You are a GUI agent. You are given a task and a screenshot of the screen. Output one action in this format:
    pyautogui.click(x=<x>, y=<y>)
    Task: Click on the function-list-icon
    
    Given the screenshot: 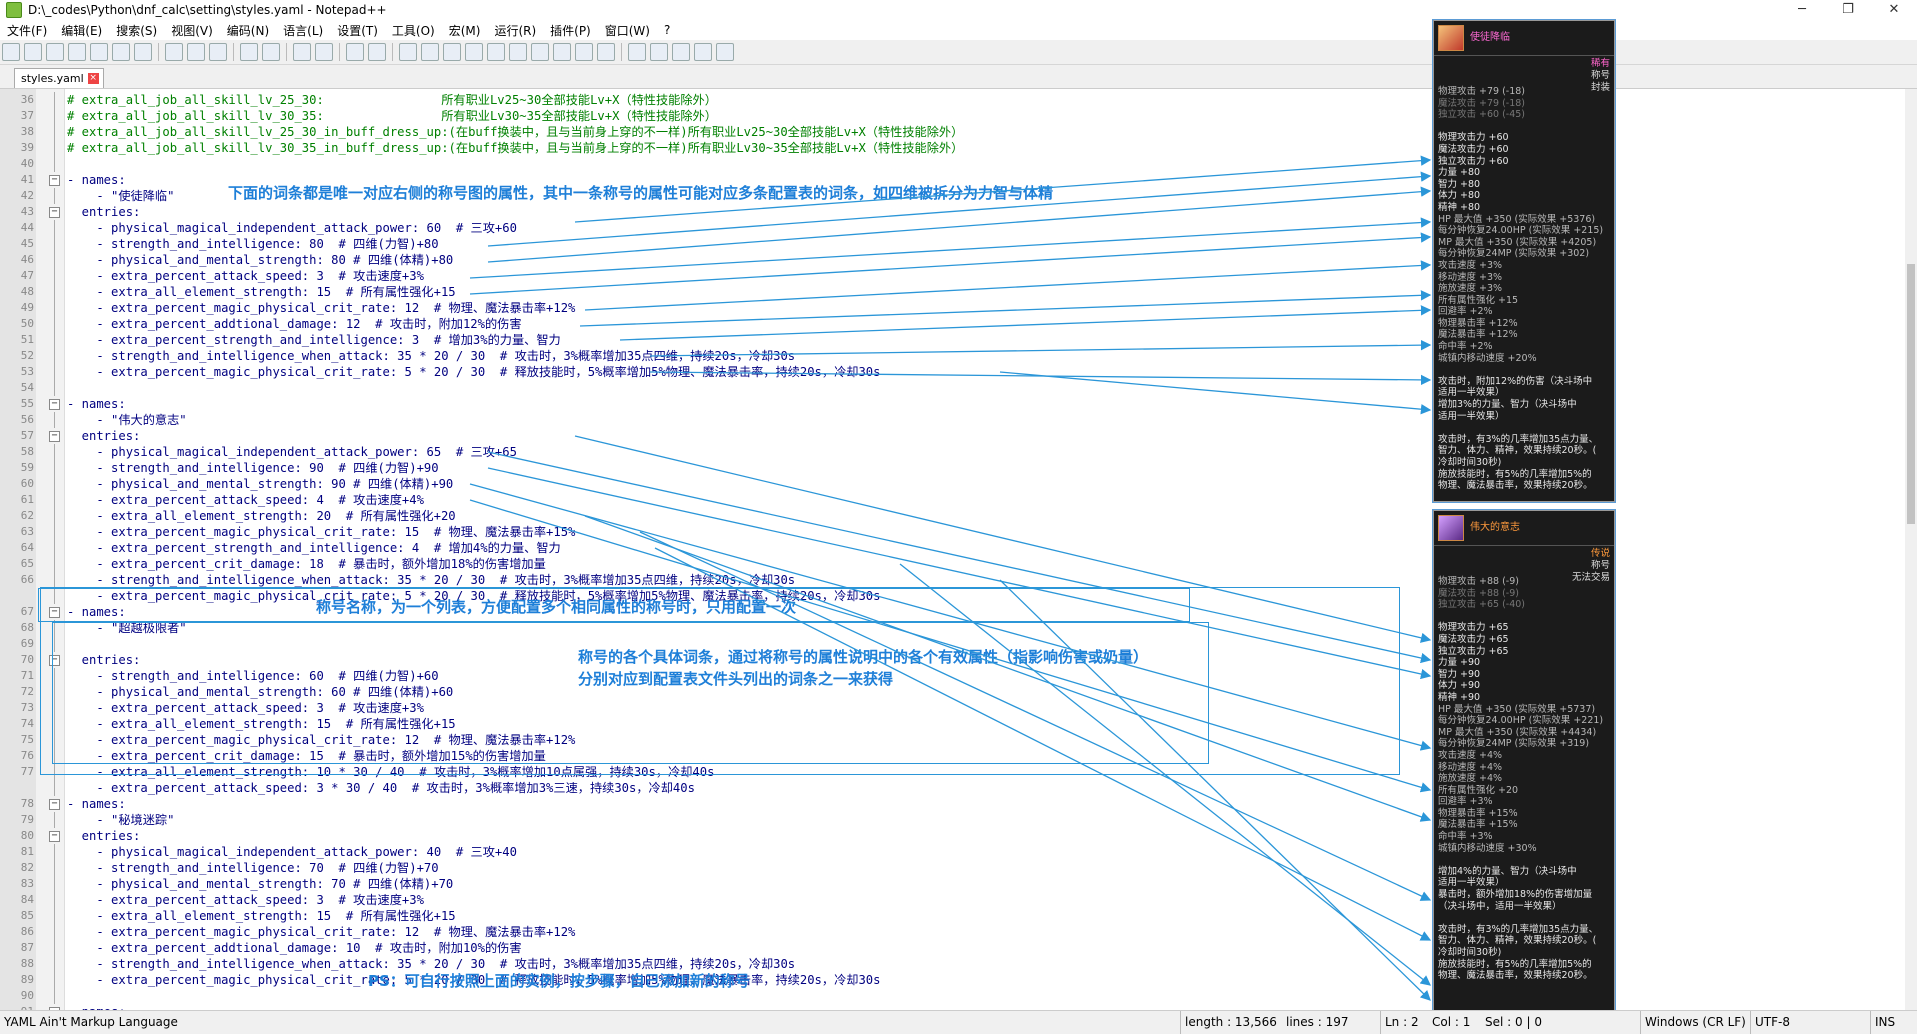 What is the action you would take?
    pyautogui.click(x=562, y=52)
    